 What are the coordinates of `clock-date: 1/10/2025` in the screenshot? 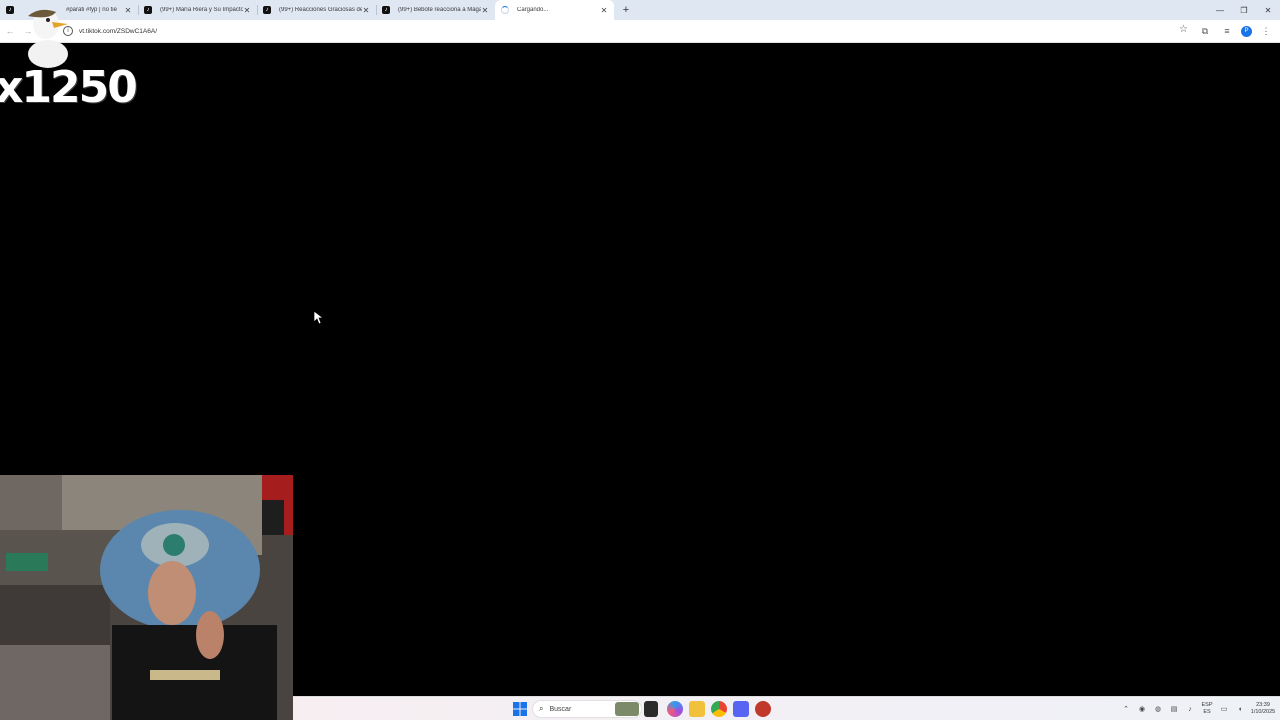 It's located at (1263, 712).